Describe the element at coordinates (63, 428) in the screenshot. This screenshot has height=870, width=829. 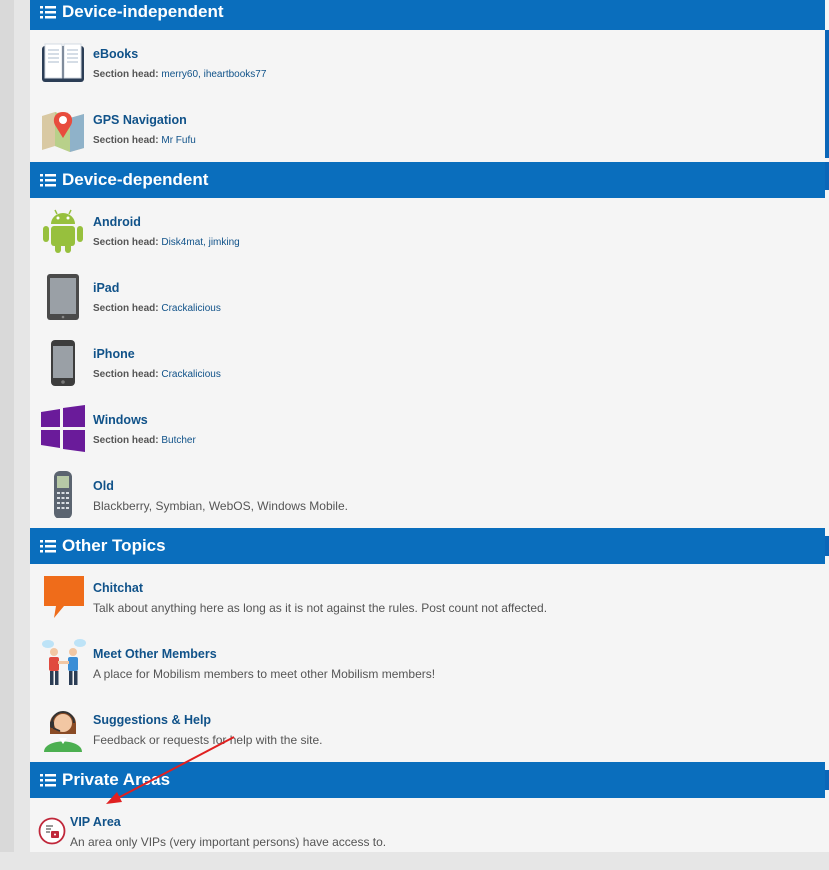
I see `windows-logo-icon` at that location.